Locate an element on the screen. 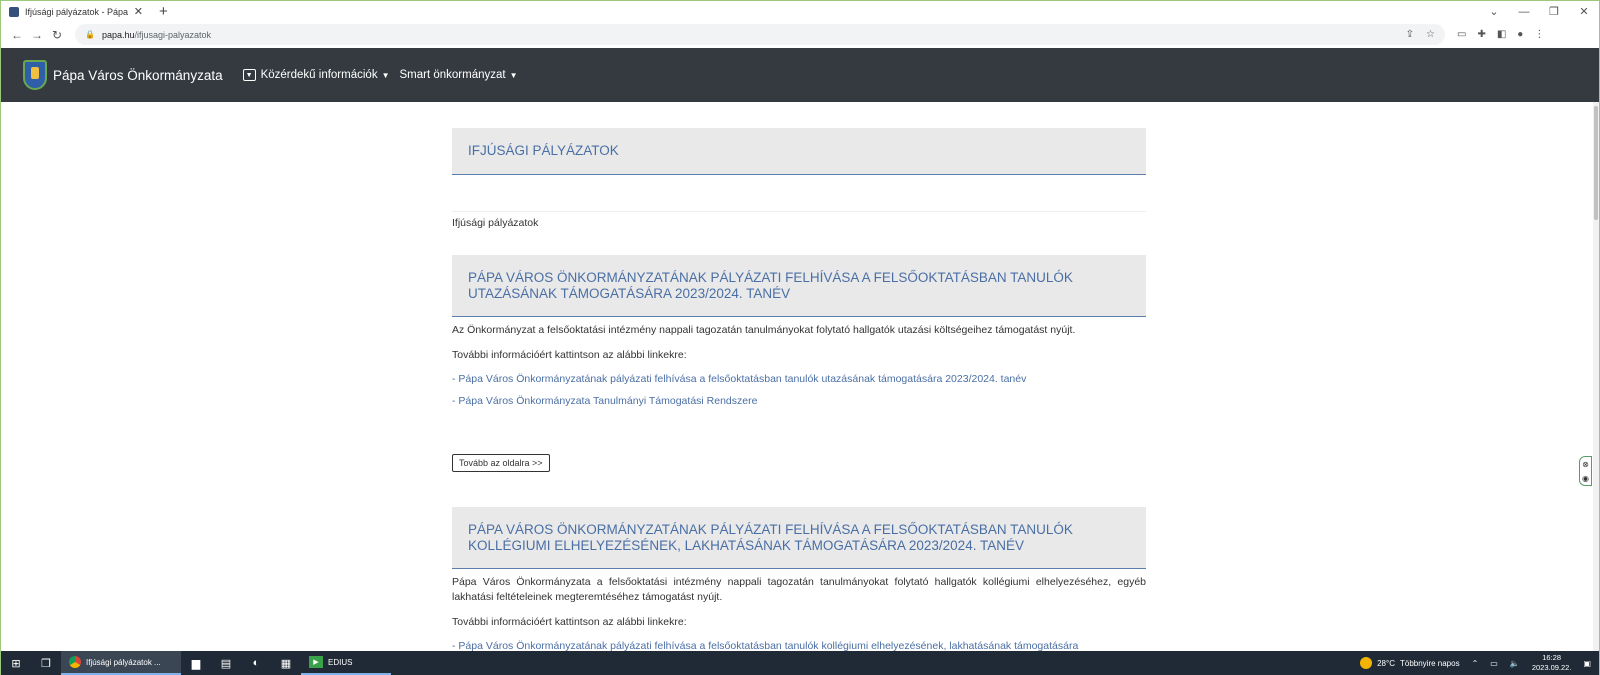  window-controls: ⌄ — ❐ ✕ is located at coordinates (1539, 11).